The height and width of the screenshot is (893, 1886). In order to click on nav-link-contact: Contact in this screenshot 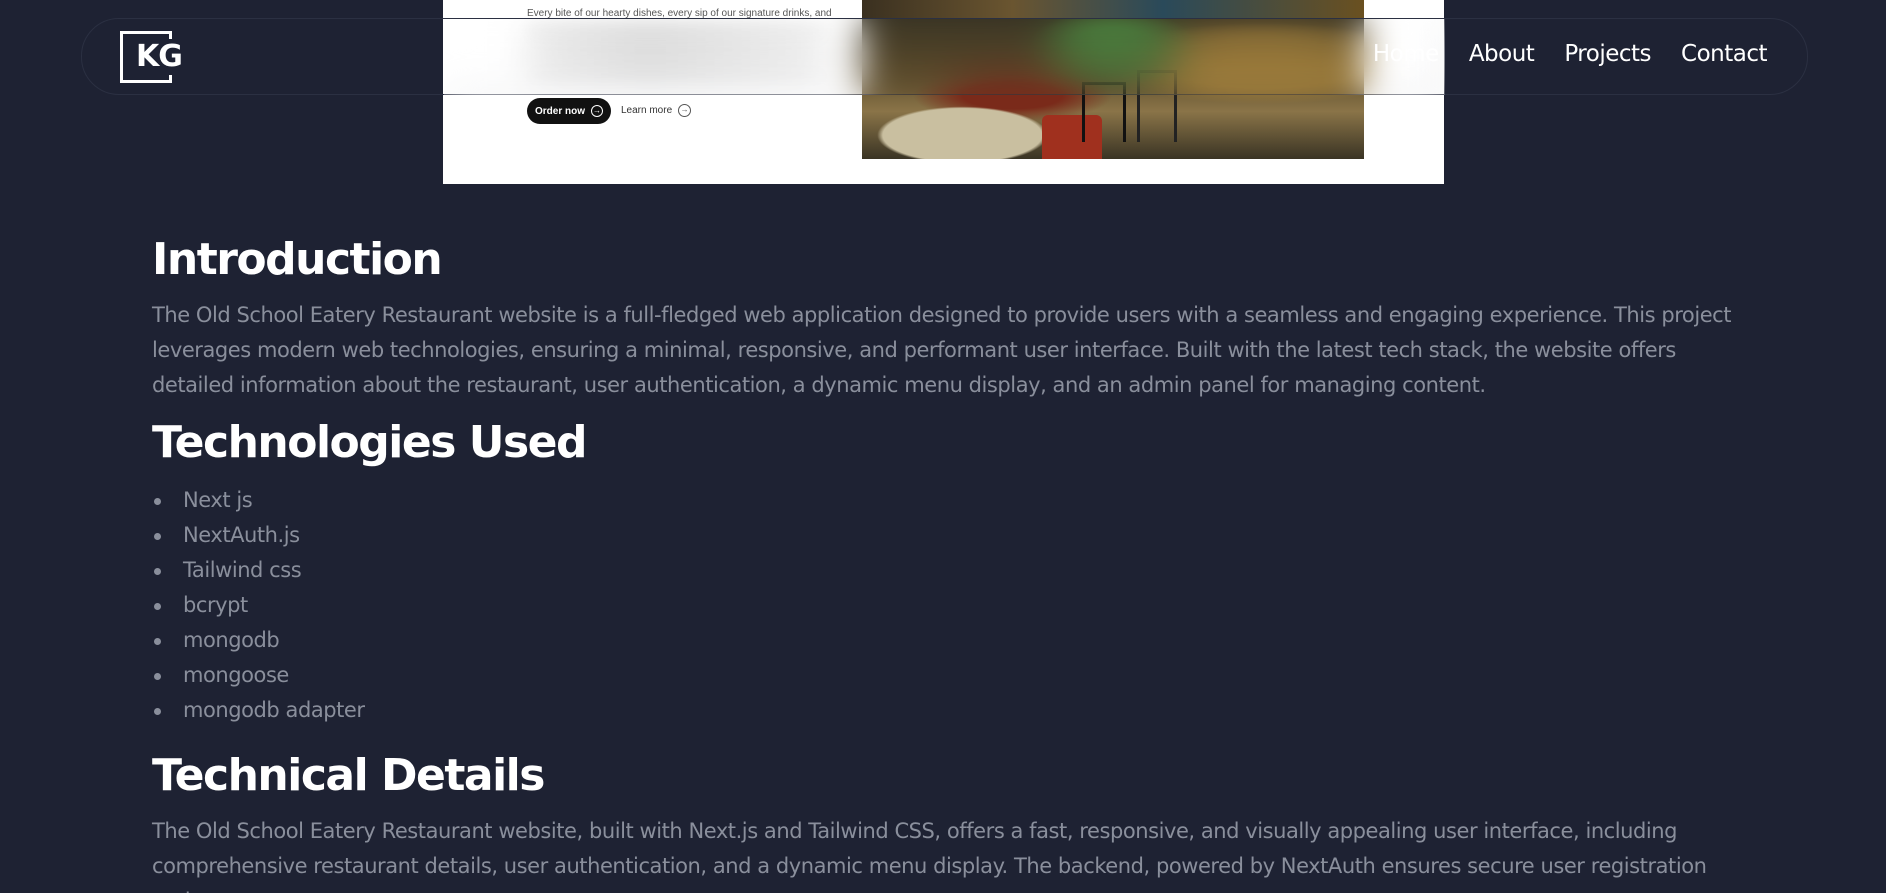, I will do `click(1724, 54)`.